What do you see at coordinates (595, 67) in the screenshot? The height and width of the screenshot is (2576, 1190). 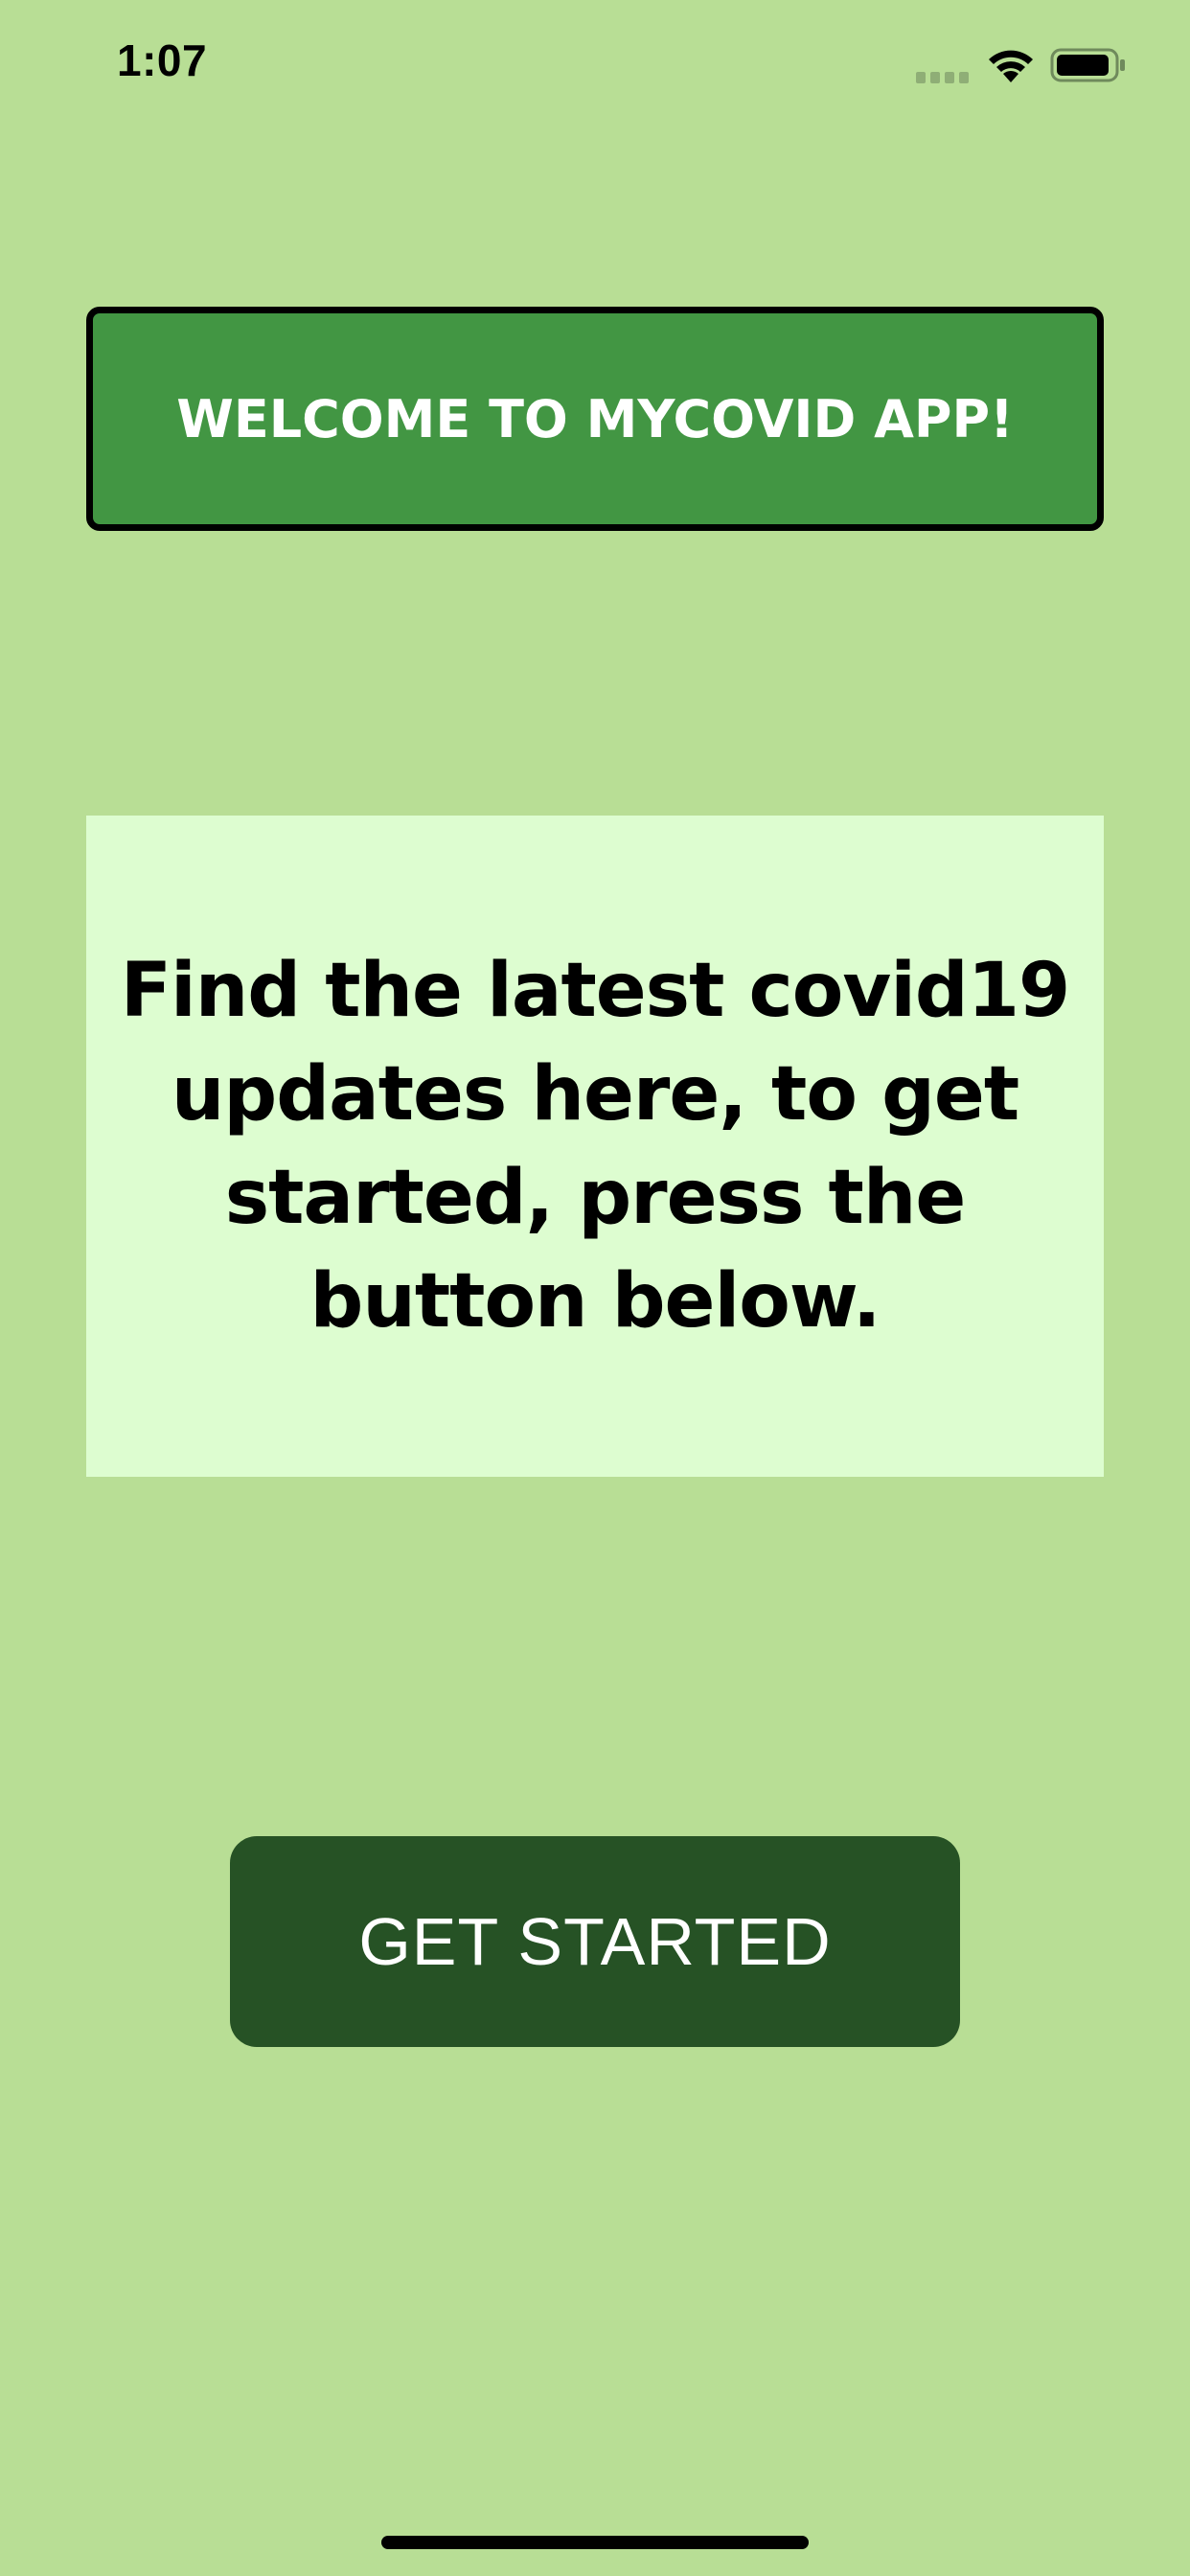 I see `status-bar: 1:07` at bounding box center [595, 67].